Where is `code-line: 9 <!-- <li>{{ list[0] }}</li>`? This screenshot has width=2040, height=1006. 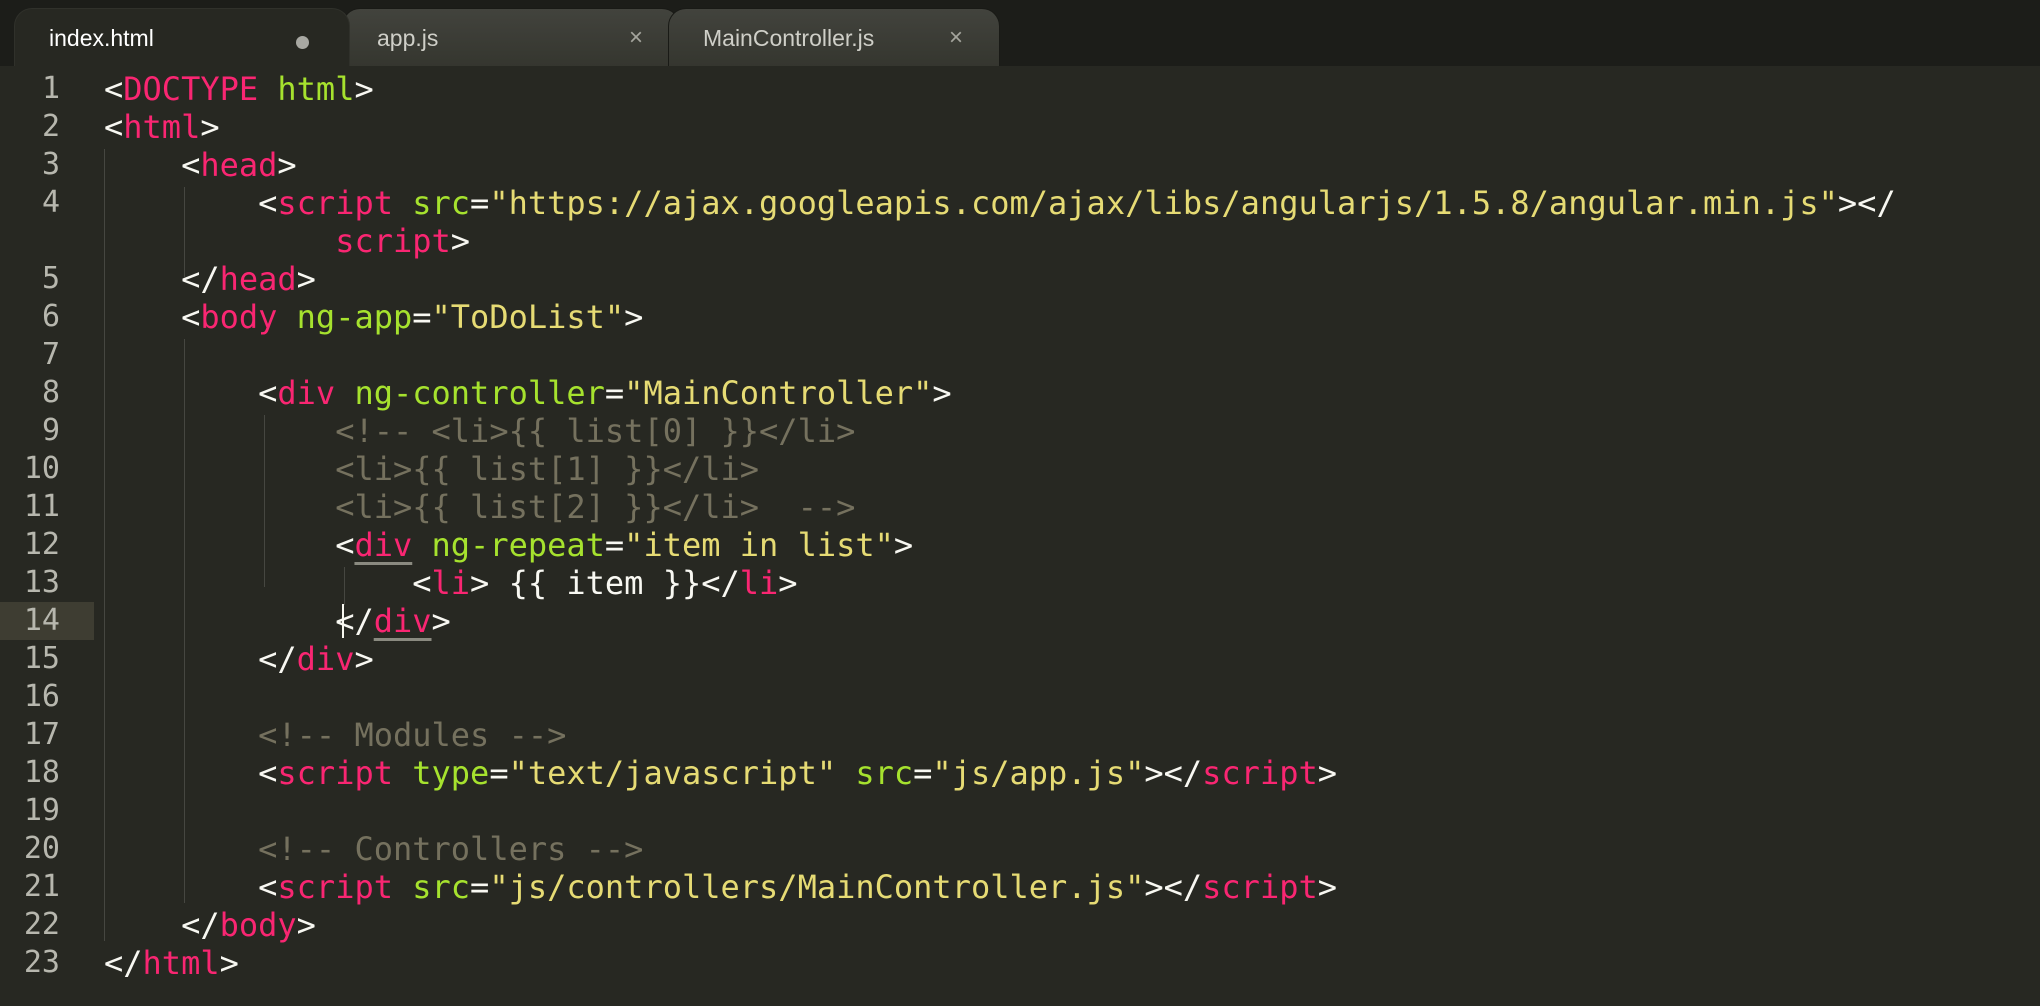
code-line: 9 <!-- <li>{{ list[0] }}</li> is located at coordinates (1020, 431).